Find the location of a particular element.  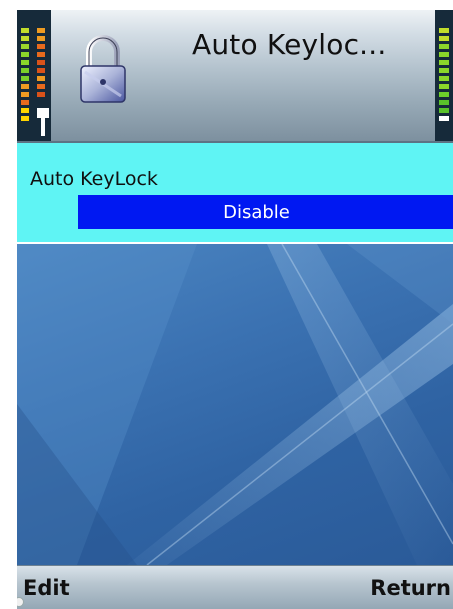

antenna-icon is located at coordinates (43, 122).